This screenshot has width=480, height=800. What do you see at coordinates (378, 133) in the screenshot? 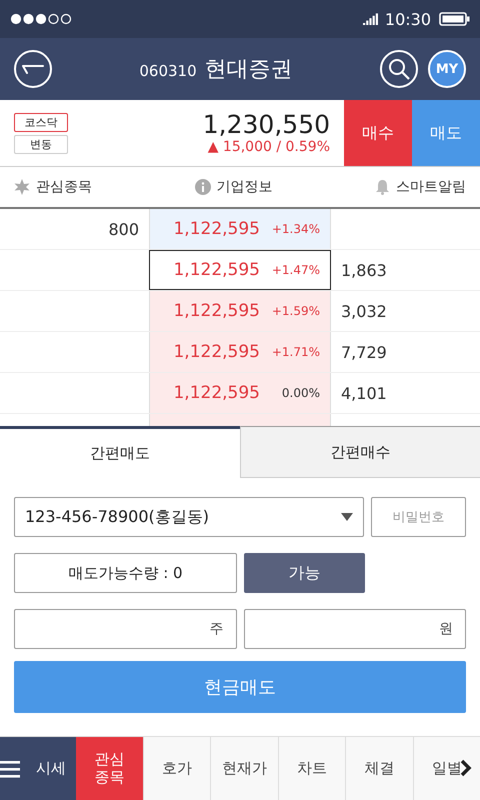
I see `buy-button: 매수` at bounding box center [378, 133].